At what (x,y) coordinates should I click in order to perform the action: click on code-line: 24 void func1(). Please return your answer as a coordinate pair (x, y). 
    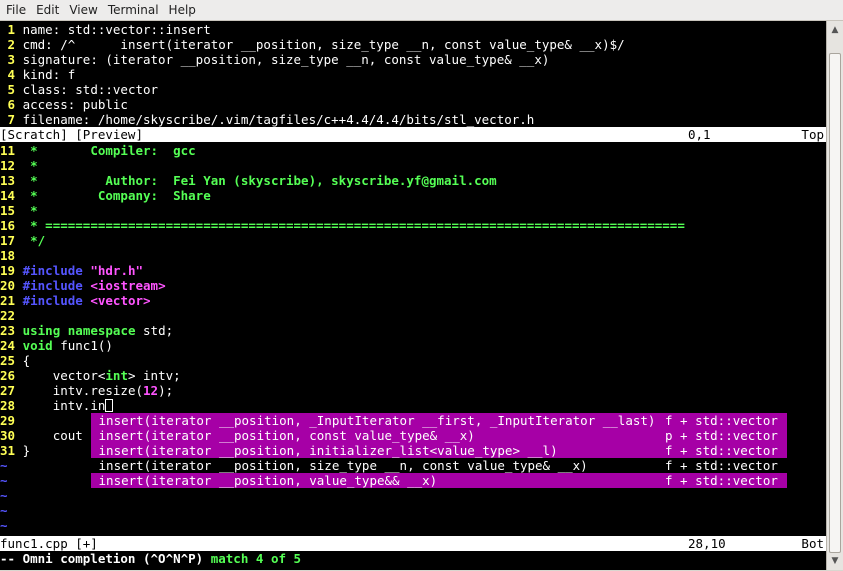
    Looking at the image, I should click on (56, 345).